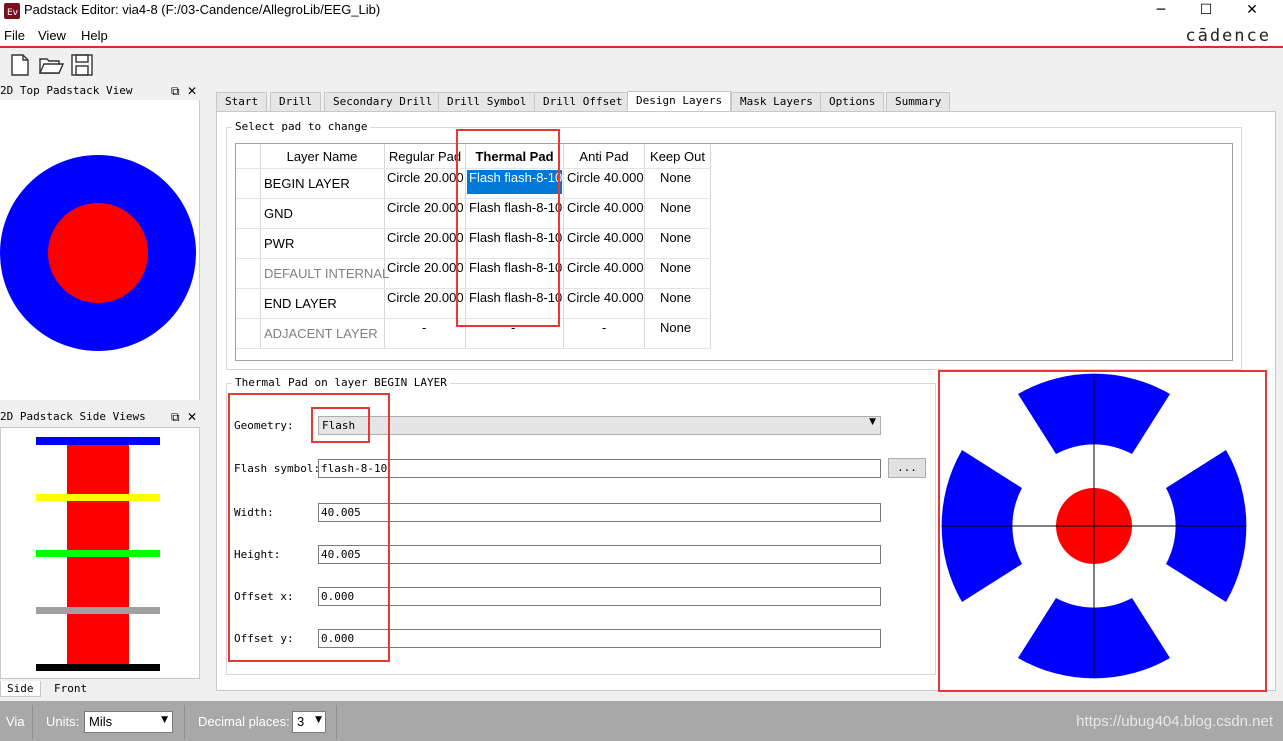 Image resolution: width=1283 pixels, height=741 pixels. Describe the element at coordinates (101, 721) in the screenshot. I see `units-value: Mils` at that location.